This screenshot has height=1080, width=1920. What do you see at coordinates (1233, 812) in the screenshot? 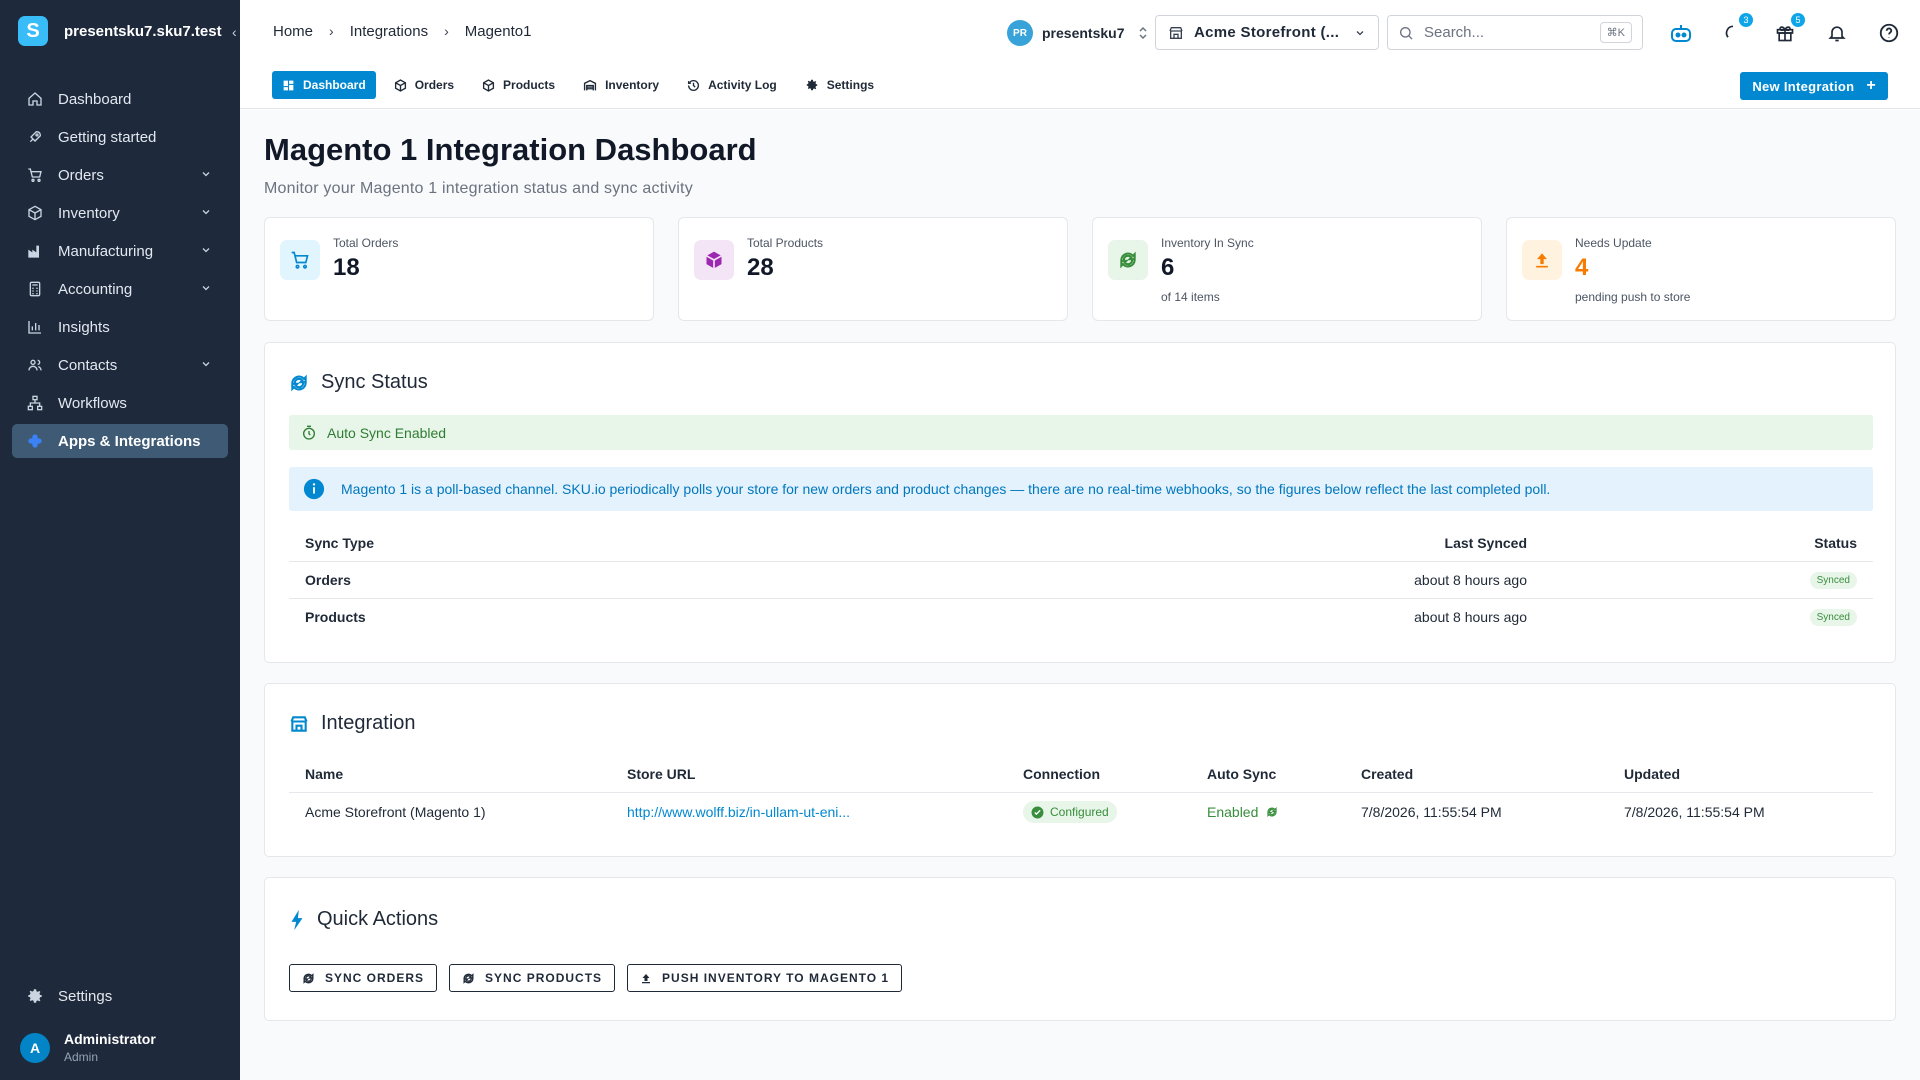
I see `auto-sync-value: Enabled` at bounding box center [1233, 812].